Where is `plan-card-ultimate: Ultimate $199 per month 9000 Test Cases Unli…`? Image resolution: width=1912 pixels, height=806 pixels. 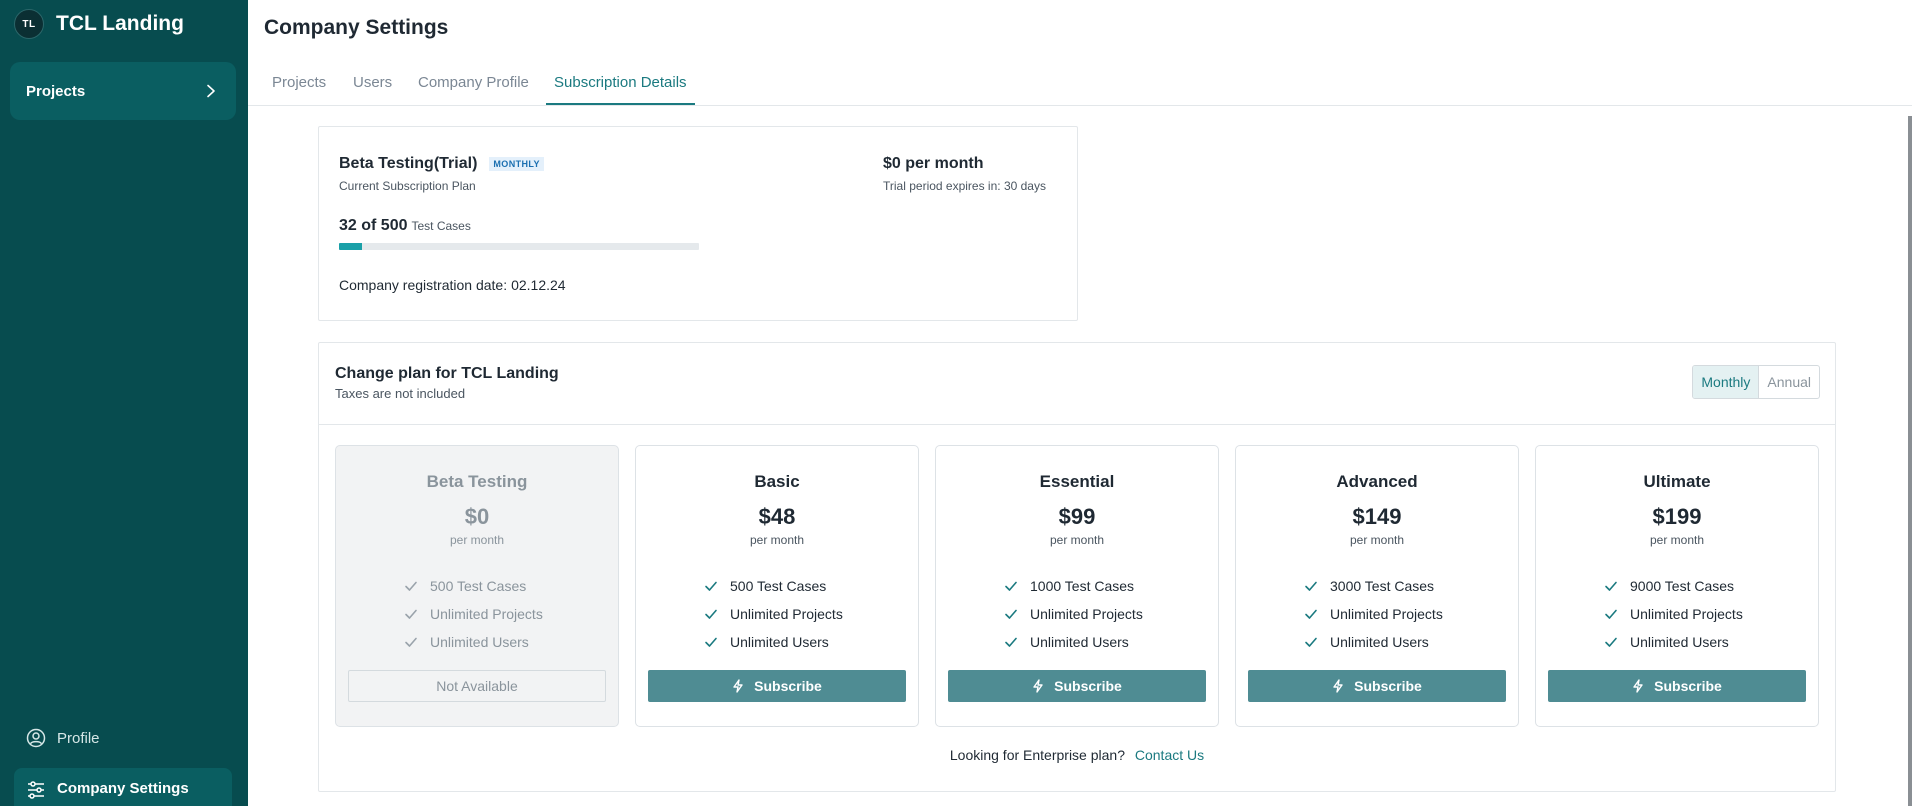 plan-card-ultimate: Ultimate $199 per month 9000 Test Cases Unli… is located at coordinates (1677, 586).